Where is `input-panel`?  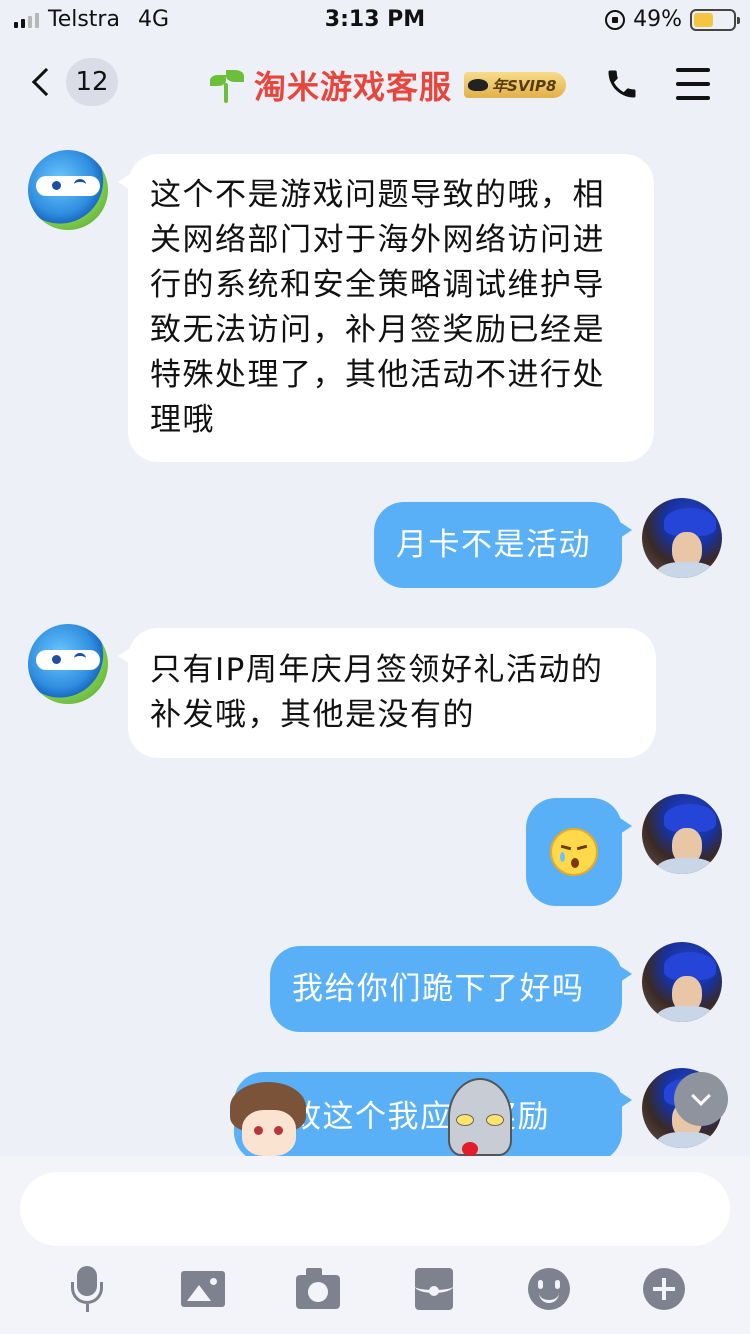 input-panel is located at coordinates (375, 1245).